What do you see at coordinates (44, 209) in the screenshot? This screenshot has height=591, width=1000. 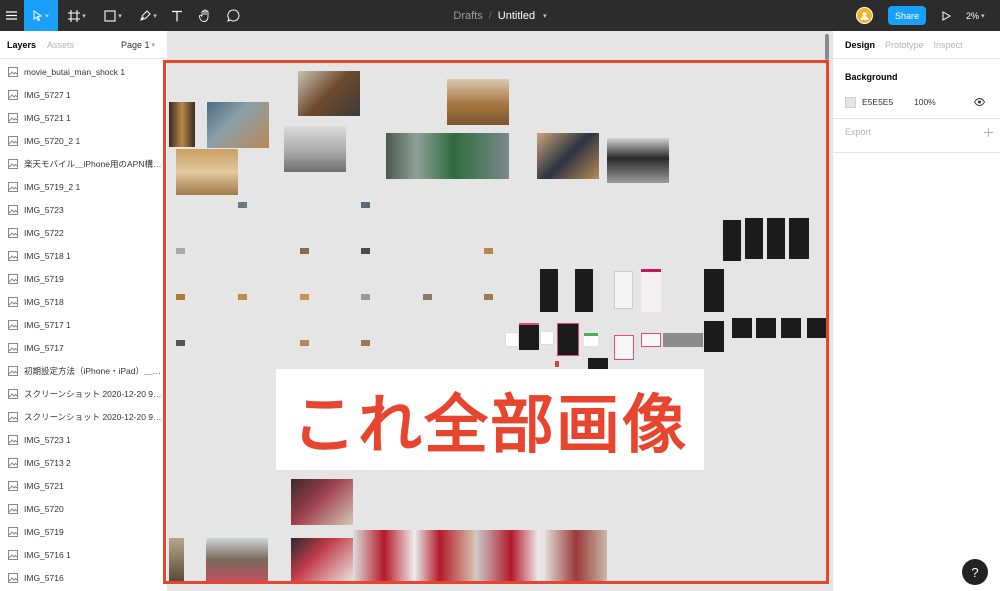 I see `layer-label: IMG_5723` at bounding box center [44, 209].